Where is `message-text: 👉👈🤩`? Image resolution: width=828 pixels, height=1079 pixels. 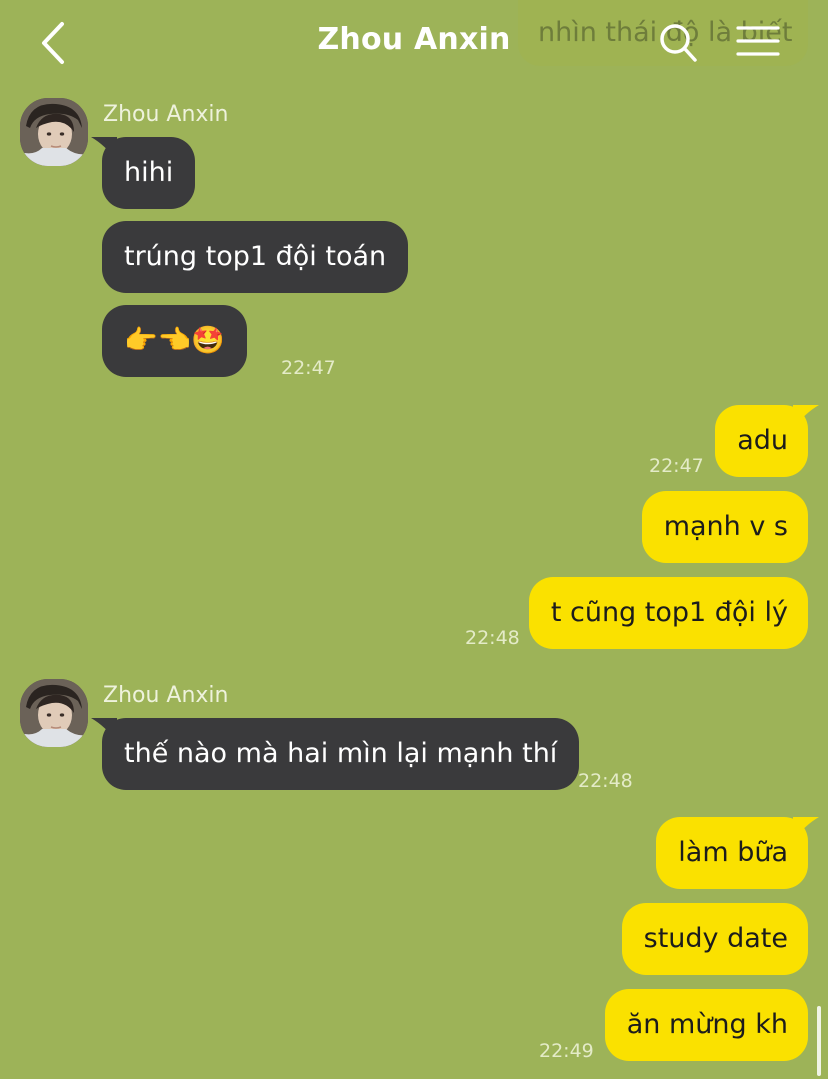 message-text: 👉👈🤩 is located at coordinates (174, 340).